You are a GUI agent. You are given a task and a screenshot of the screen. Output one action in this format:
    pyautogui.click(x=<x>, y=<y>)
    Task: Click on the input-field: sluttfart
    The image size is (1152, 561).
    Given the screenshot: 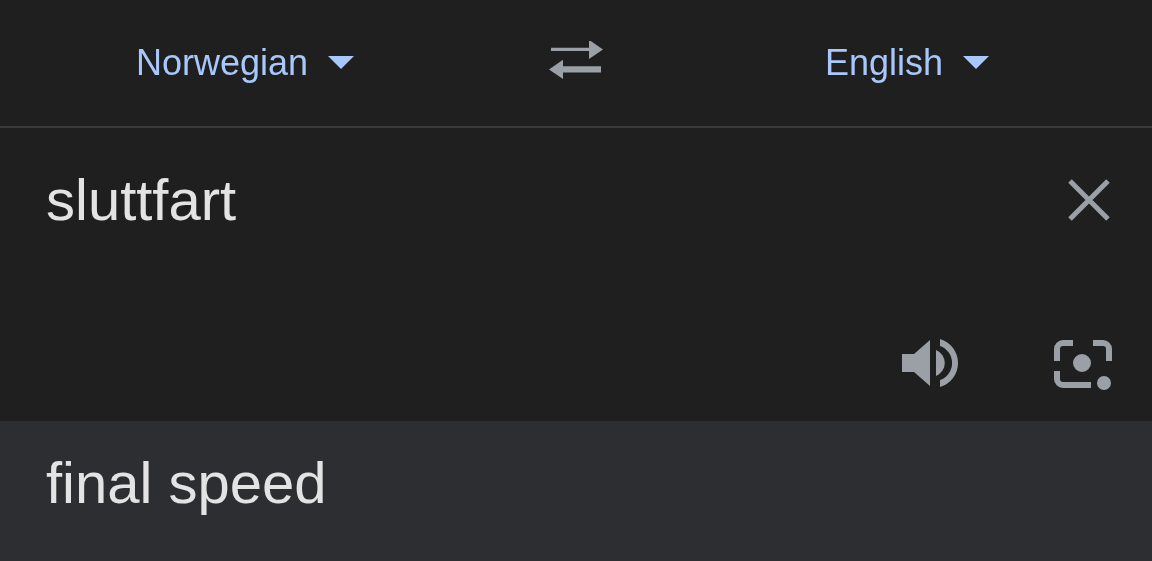 What is the action you would take?
    pyautogui.click(x=396, y=199)
    